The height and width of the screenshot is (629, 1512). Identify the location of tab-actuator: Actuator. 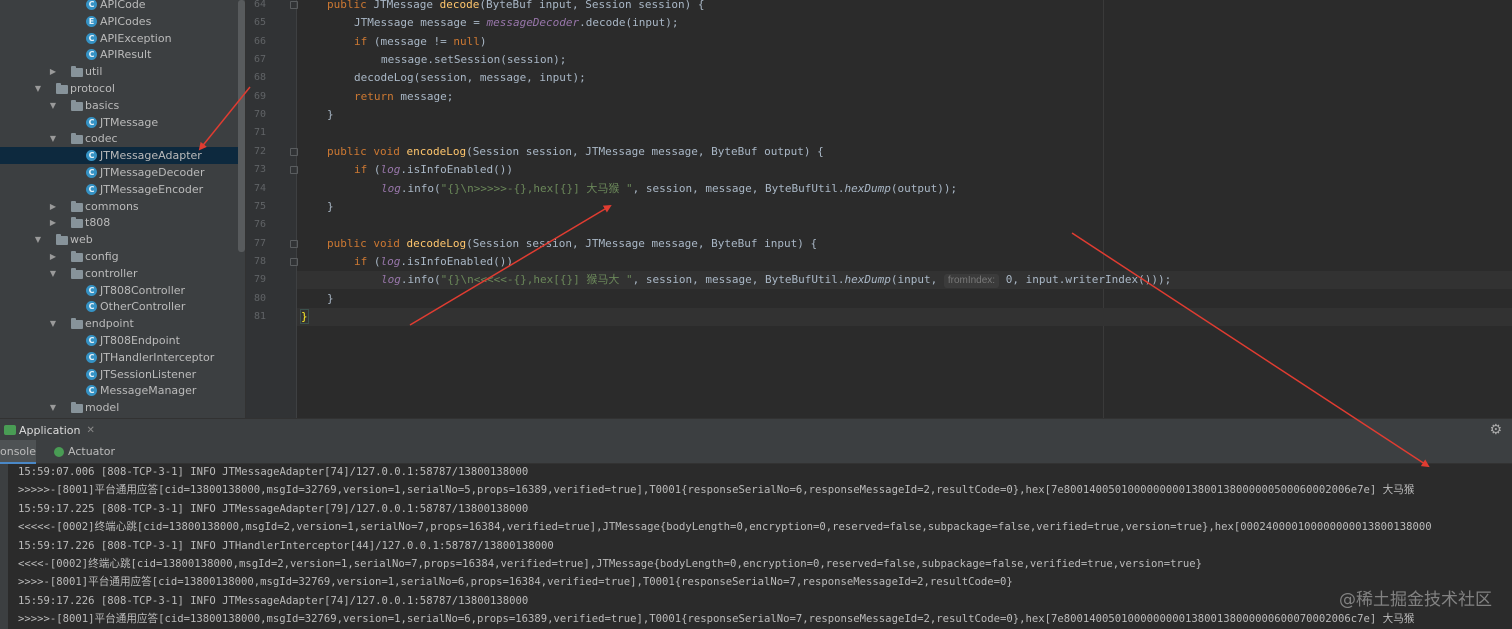
(82, 452).